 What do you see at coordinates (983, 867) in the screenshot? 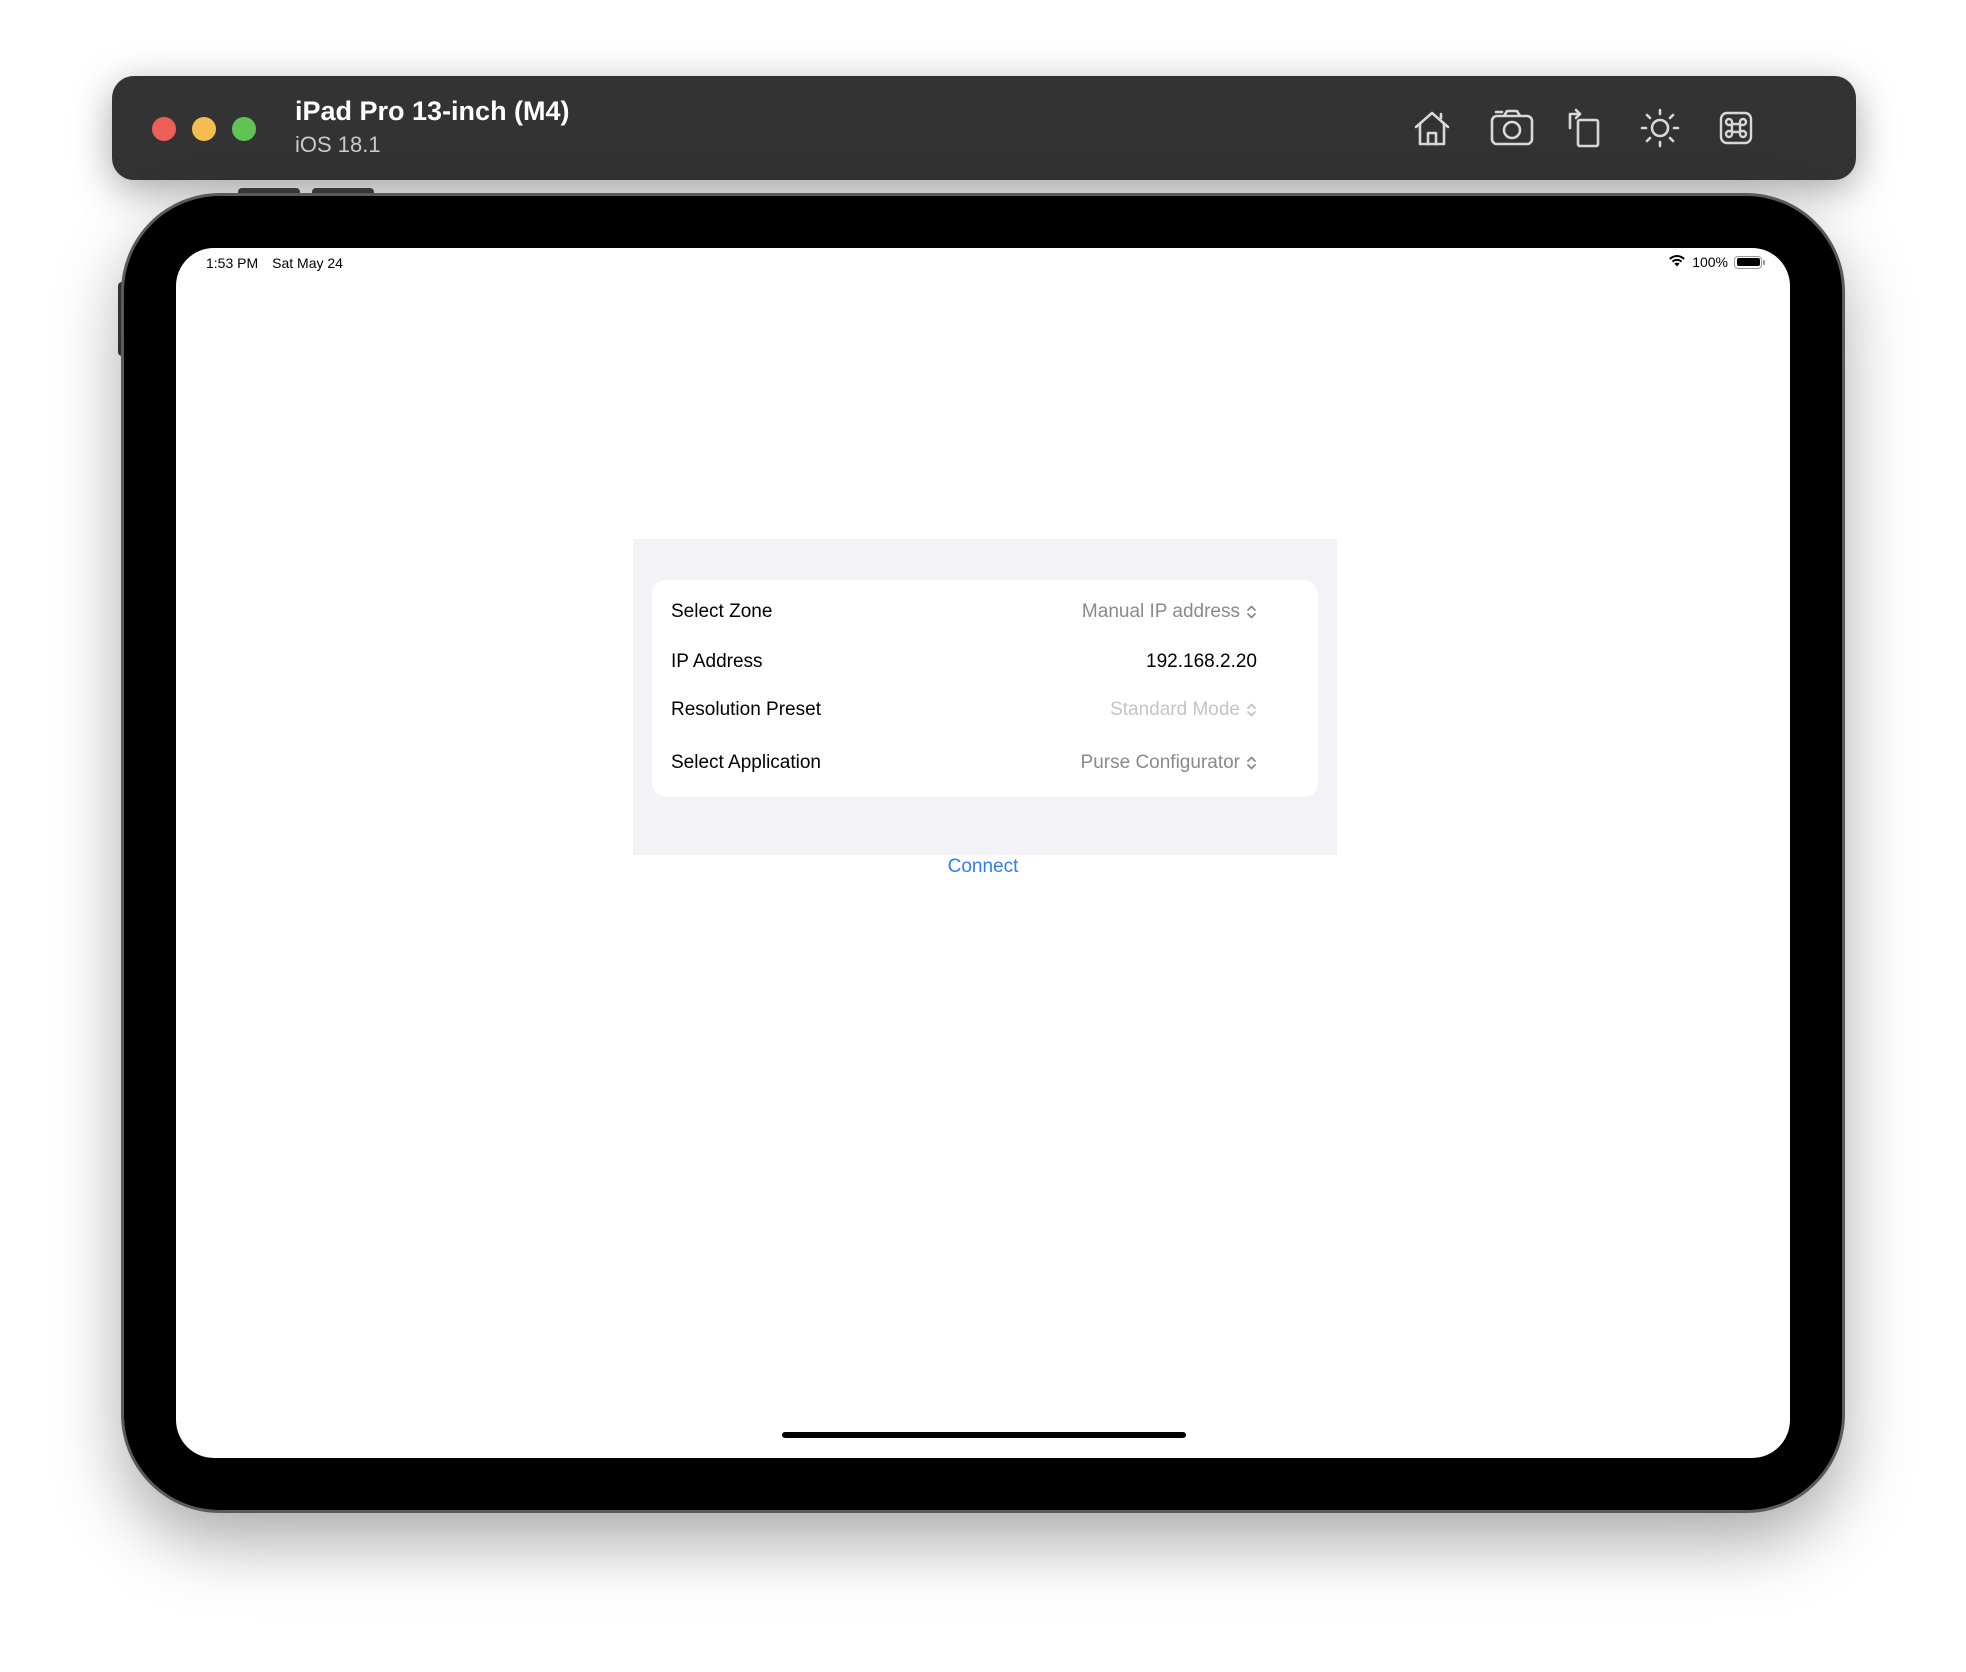
I see `connect-button: Connect` at bounding box center [983, 867].